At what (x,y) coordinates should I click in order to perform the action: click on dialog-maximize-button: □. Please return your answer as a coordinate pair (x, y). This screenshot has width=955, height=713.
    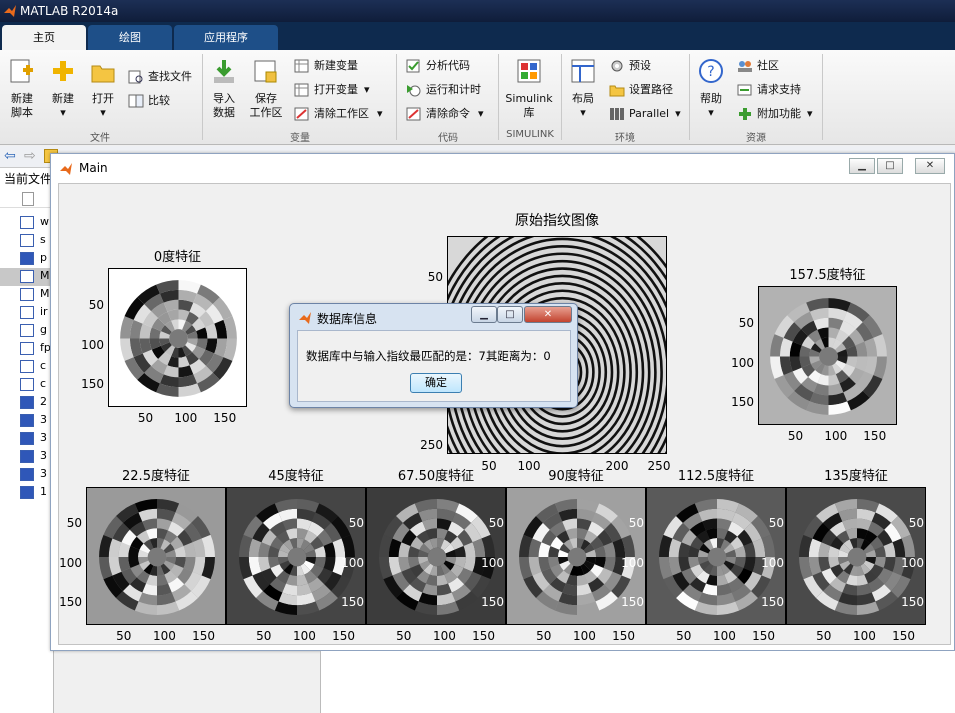
    Looking at the image, I should click on (510, 314).